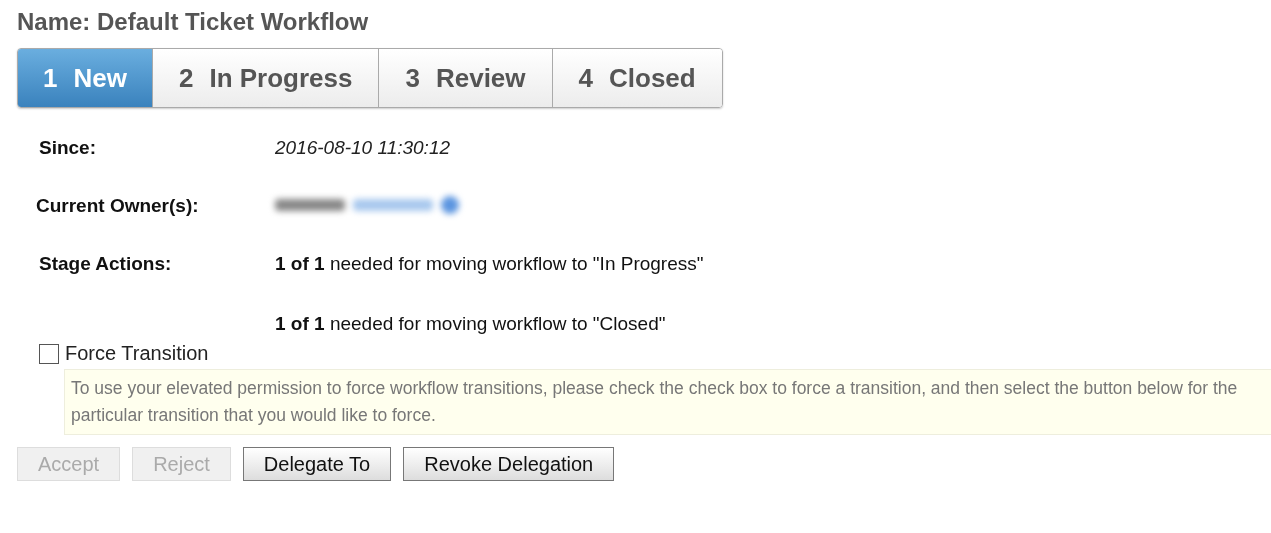 The height and width of the screenshot is (533, 1271). I want to click on force-checkbox, so click(49, 353).